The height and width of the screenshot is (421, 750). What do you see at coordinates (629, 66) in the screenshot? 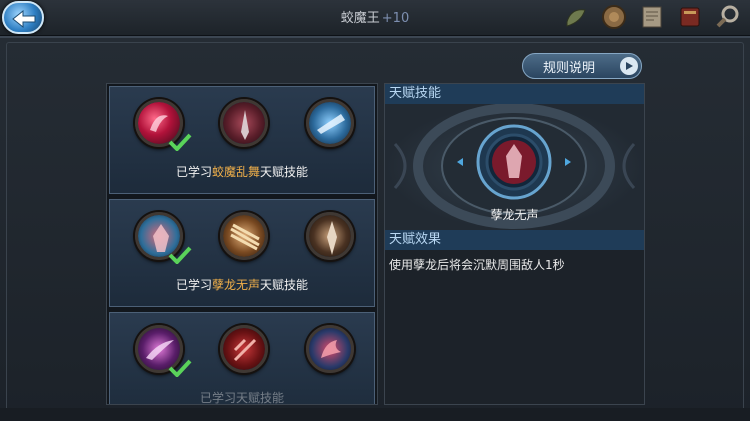
I see `play-arrow-icon` at bounding box center [629, 66].